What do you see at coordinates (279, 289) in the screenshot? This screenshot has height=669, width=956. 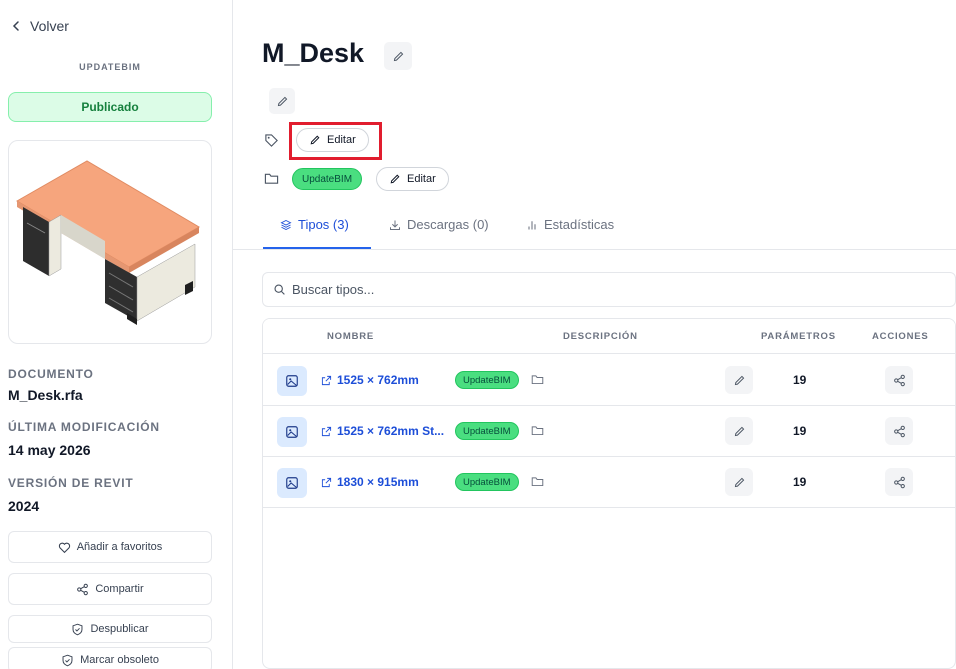 I see `search-icon` at bounding box center [279, 289].